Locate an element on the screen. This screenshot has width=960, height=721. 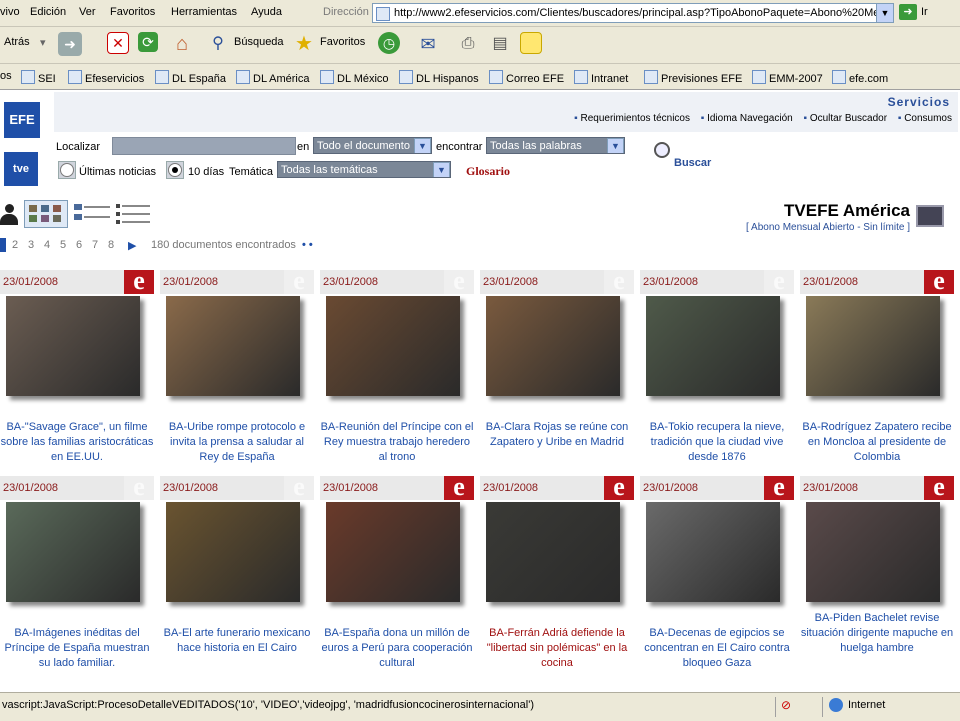
go-arrow-icon: ➜ is located at coordinates (908, 12).